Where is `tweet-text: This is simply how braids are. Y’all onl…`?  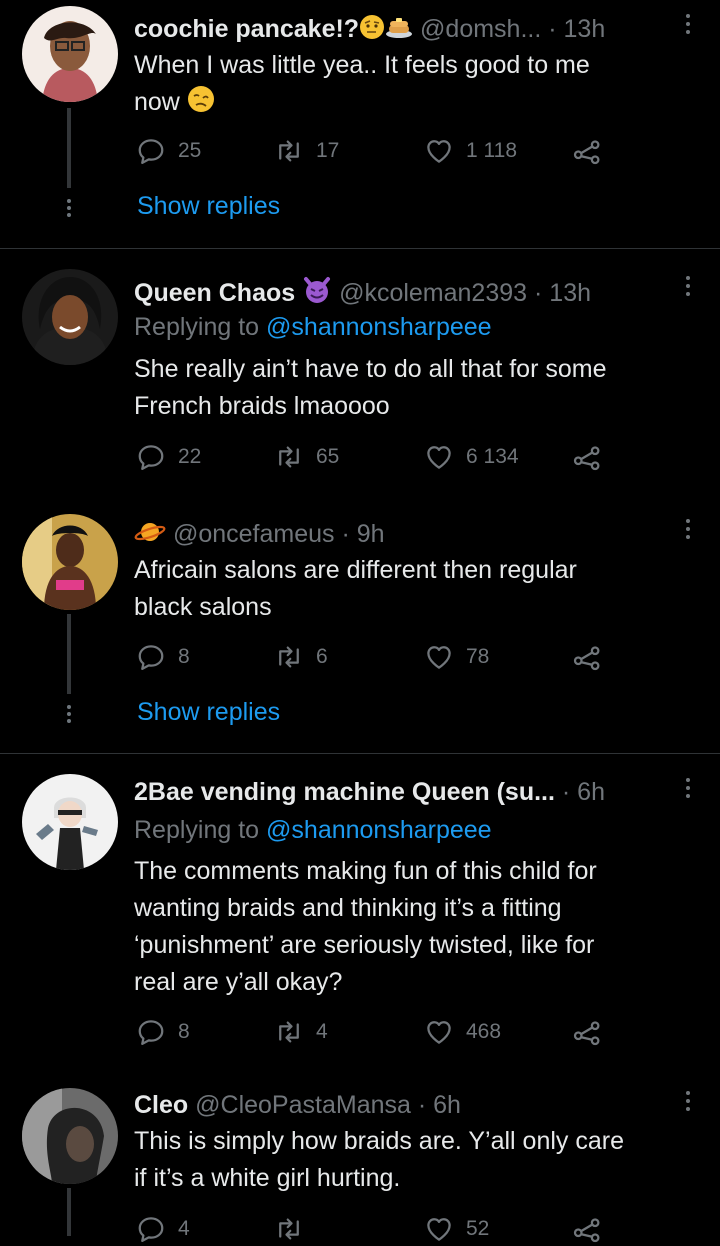
tweet-text: This is simply how braids are. Y’all onl… is located at coordinates (412, 1160).